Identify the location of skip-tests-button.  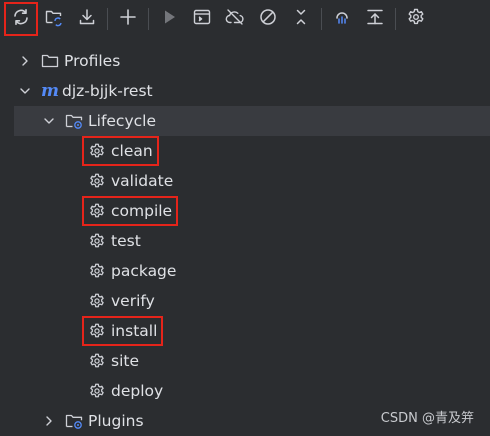
(268, 19).